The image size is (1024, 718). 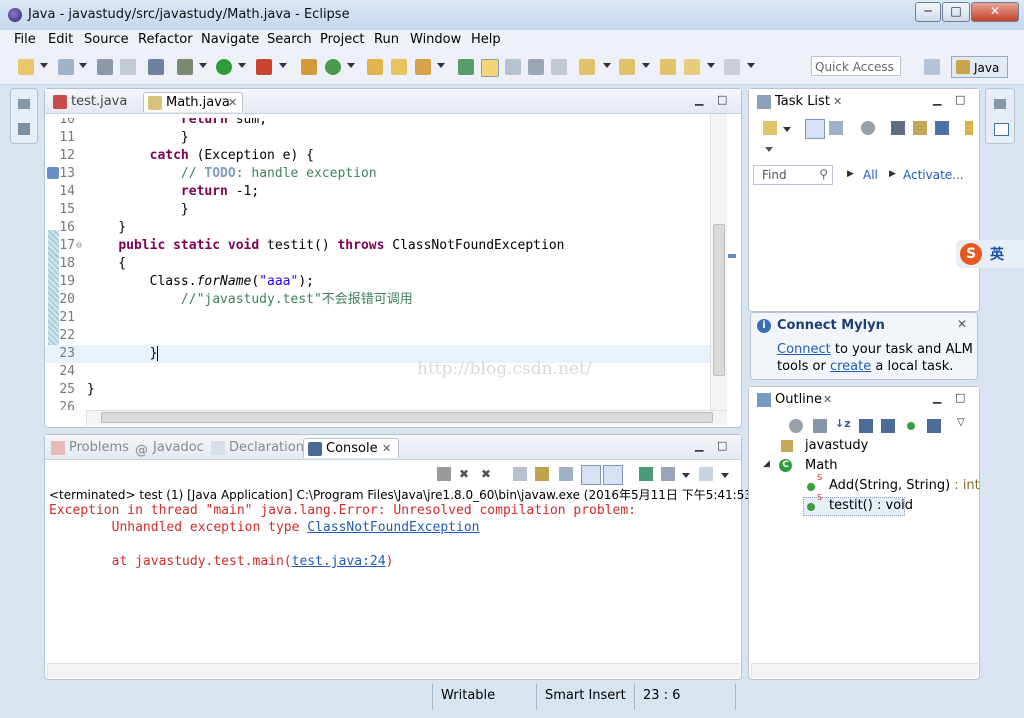 I want to click on categorized-icon, so click(x=815, y=129).